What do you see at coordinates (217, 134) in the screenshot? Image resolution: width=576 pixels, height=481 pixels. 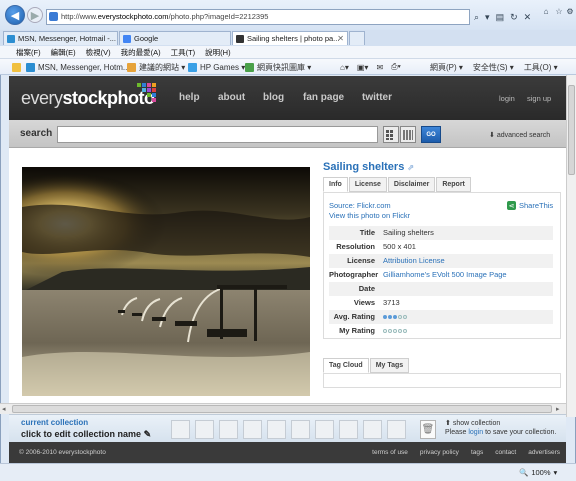 I see `search-input` at bounding box center [217, 134].